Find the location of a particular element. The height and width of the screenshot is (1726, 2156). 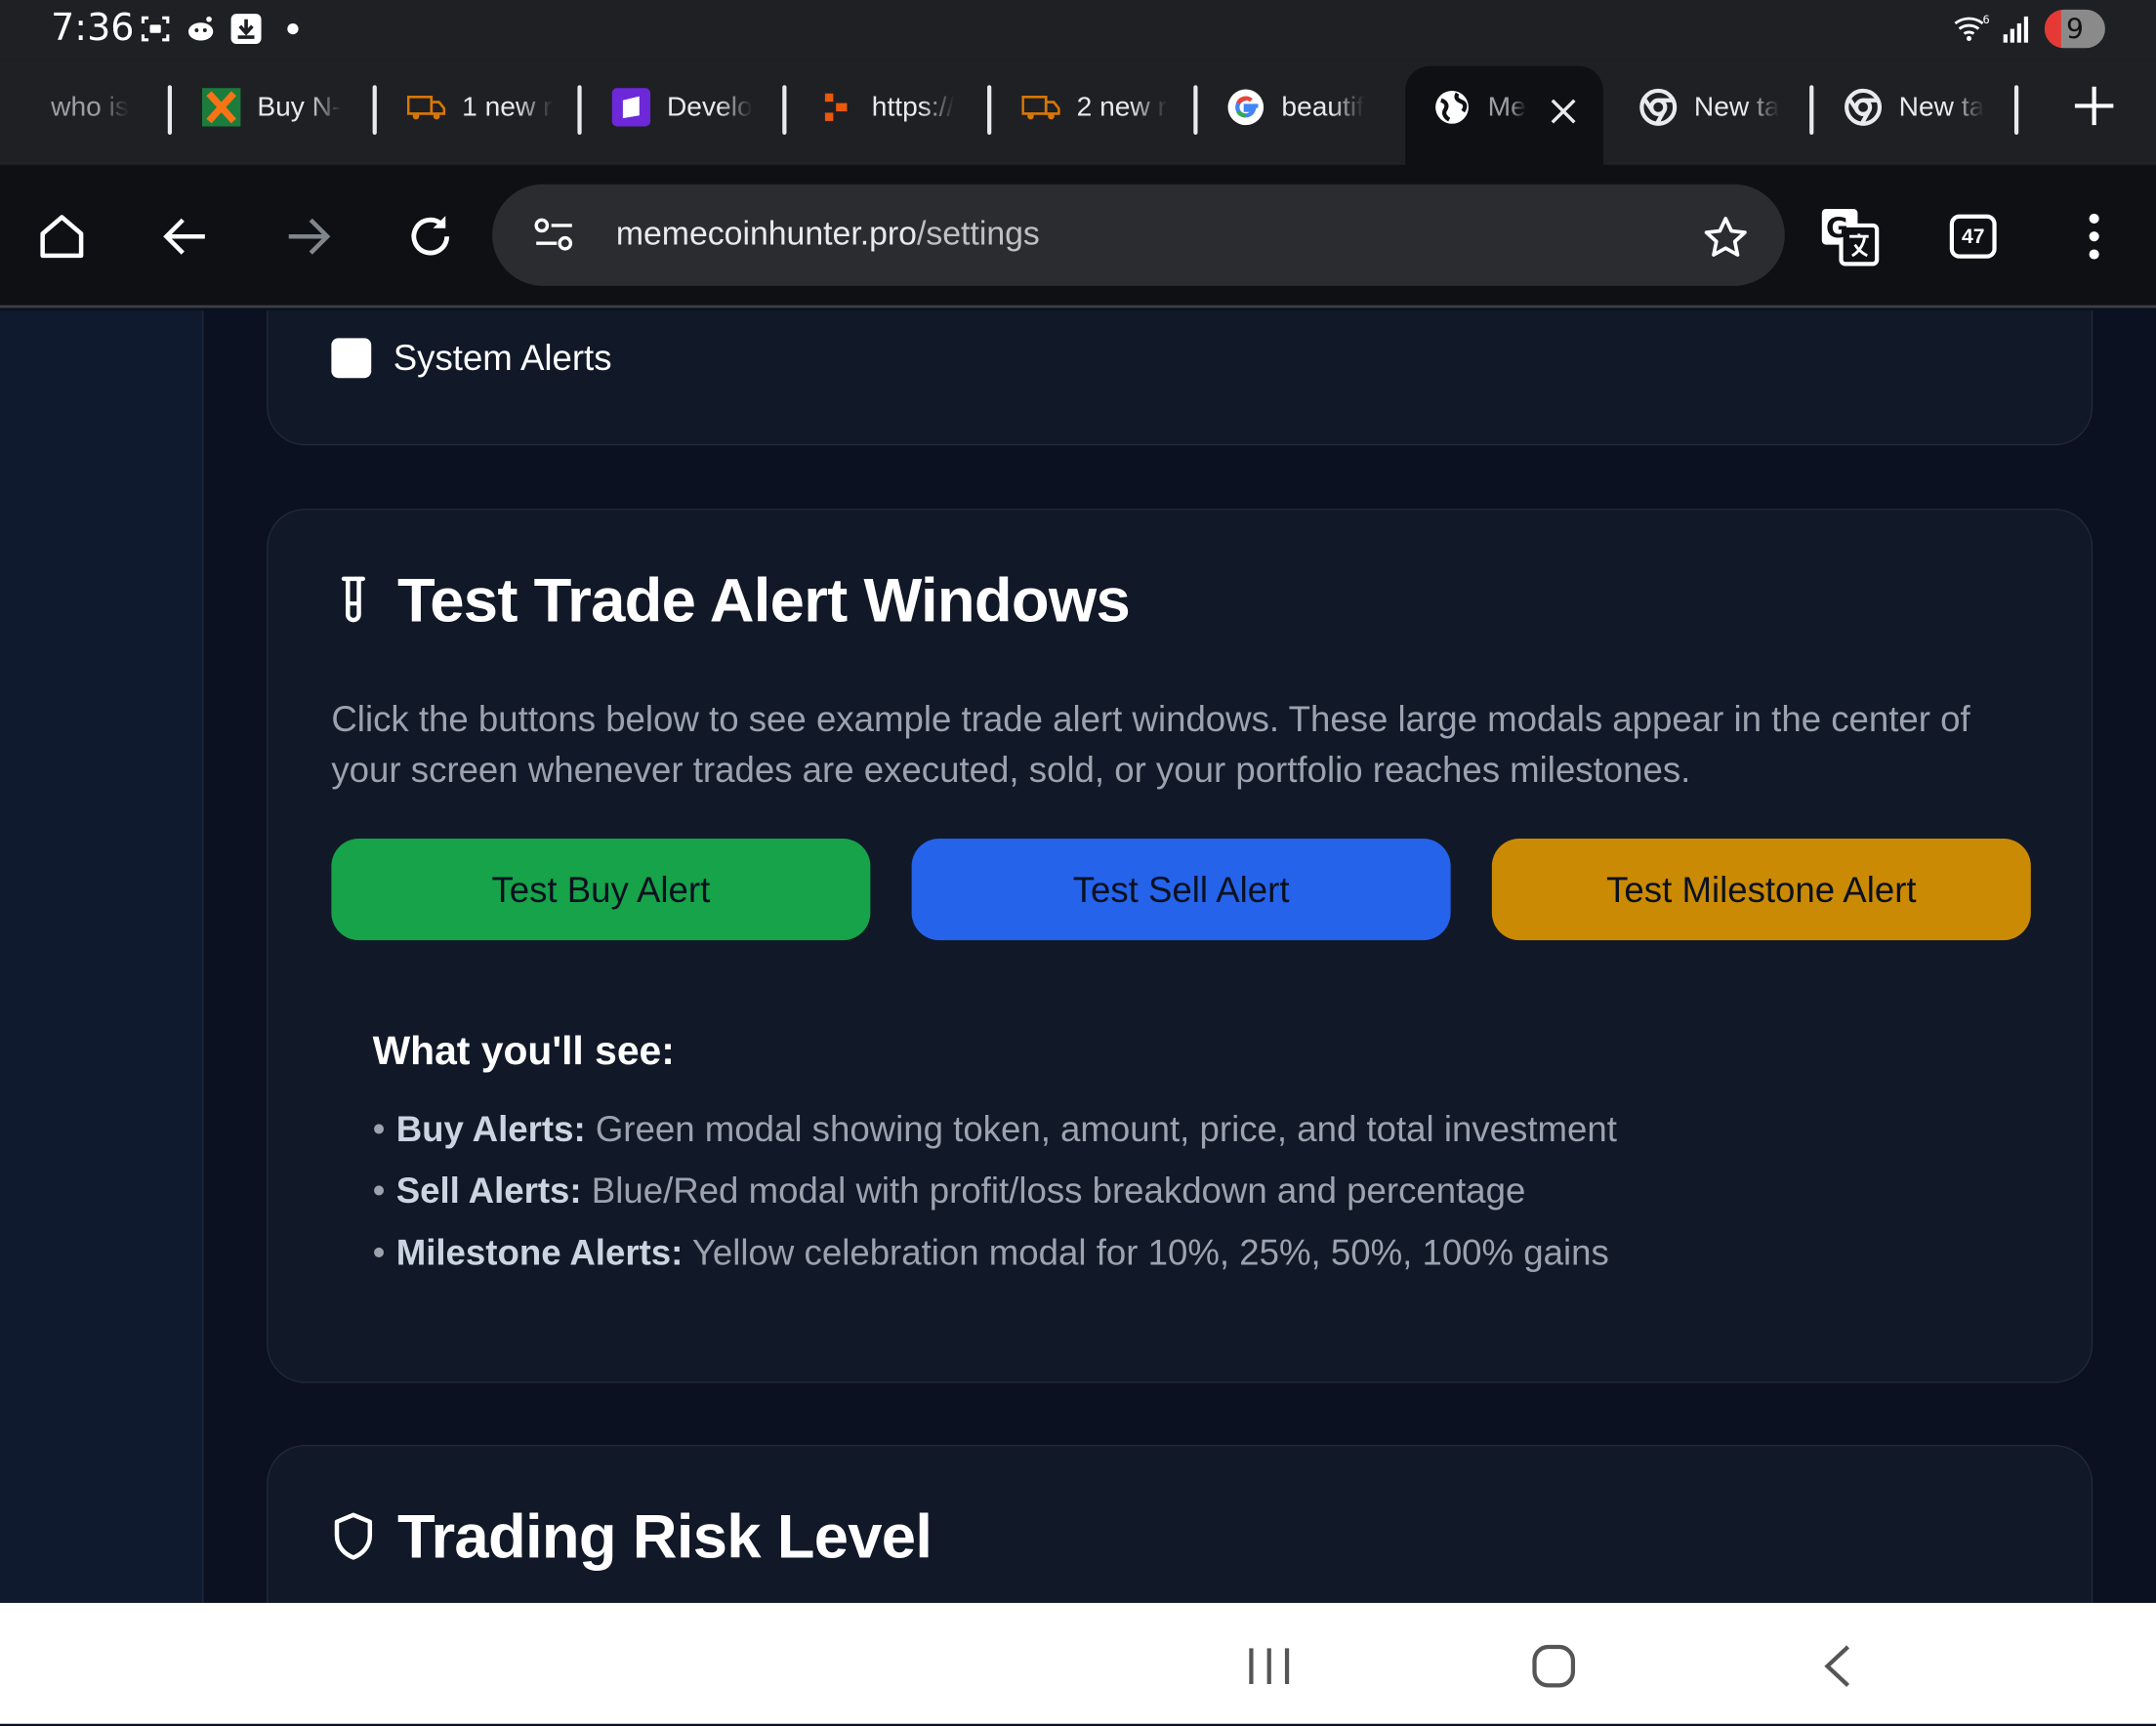

card-title-text: Trading Risk Level is located at coordinates (665, 1536).